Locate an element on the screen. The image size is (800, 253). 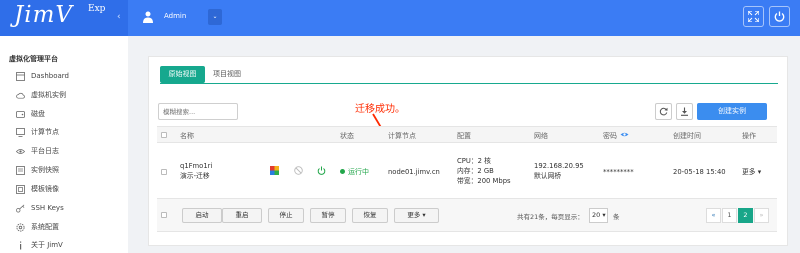
collapse-sidebar-icon: ‹ is located at coordinates (119, 17).